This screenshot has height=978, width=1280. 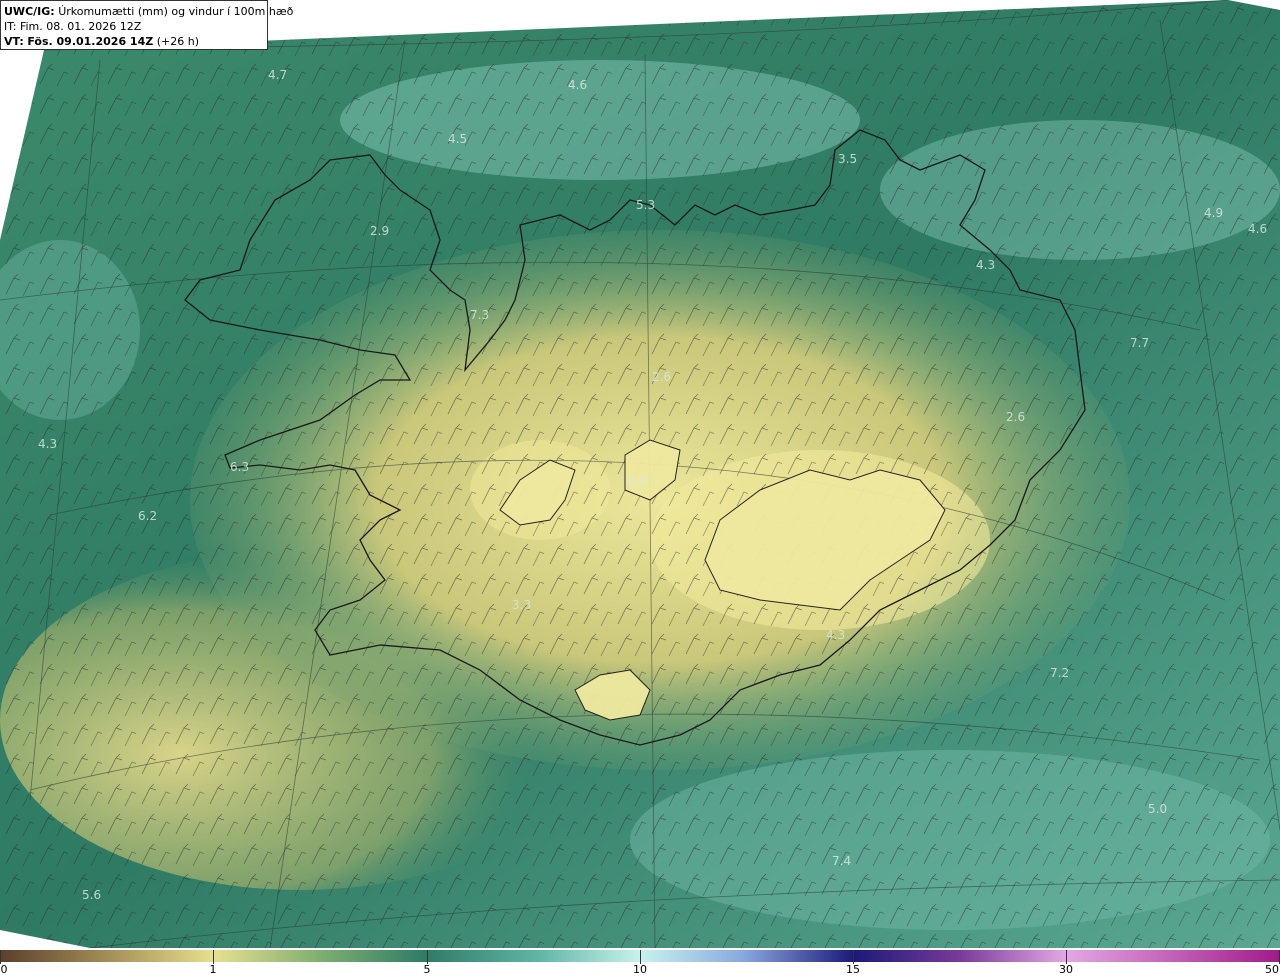 What do you see at coordinates (73, 26) in the screenshot?
I see `init-time: IT: Fim. 08. 01. 2026 12Z` at bounding box center [73, 26].